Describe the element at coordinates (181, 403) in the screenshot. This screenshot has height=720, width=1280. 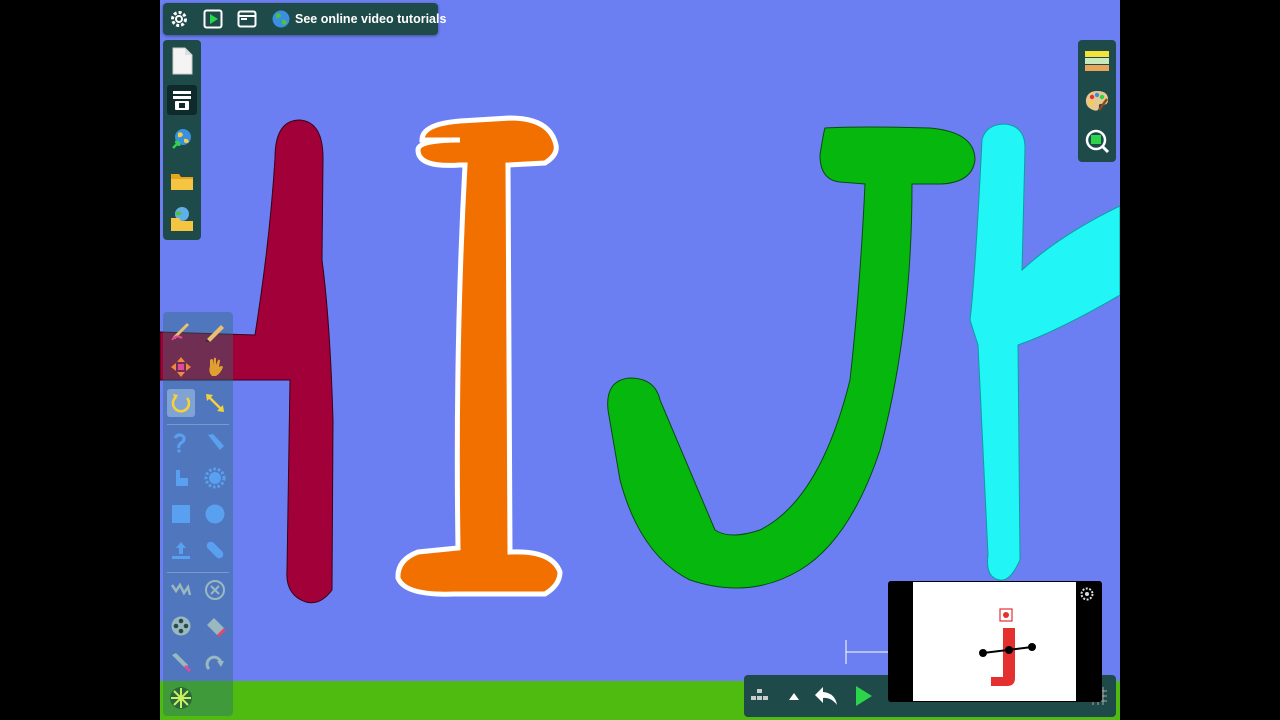
I see `rotate-tool-icon` at that location.